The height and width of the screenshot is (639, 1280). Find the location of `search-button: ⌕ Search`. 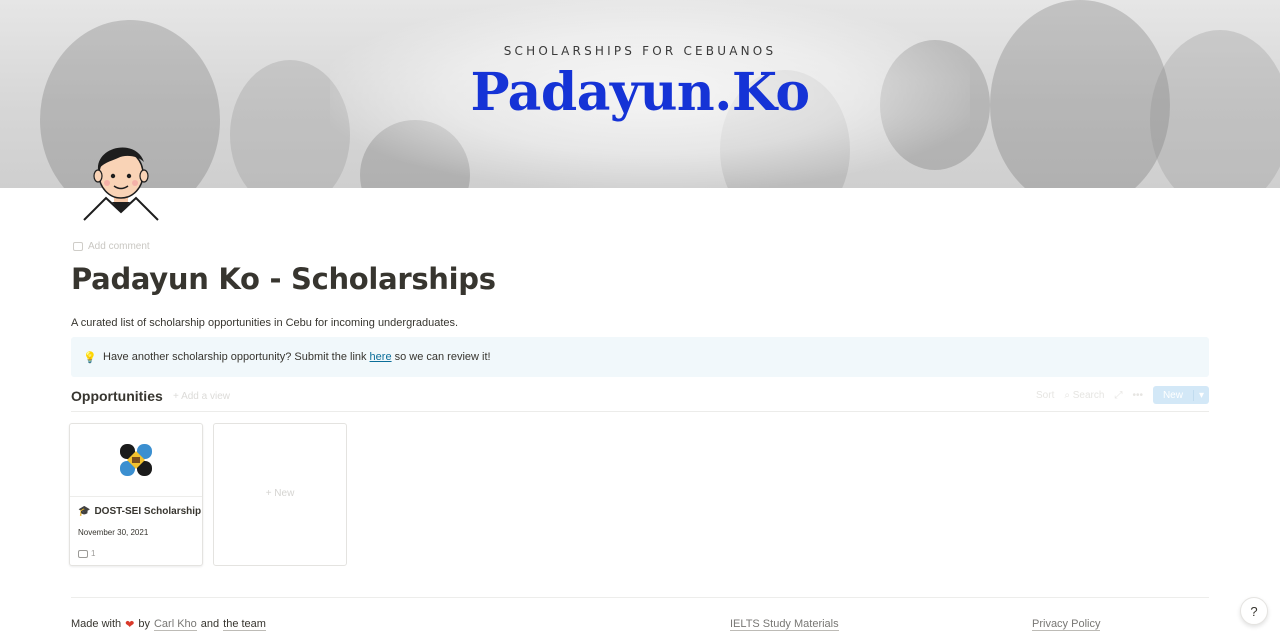

search-button: ⌕ Search is located at coordinates (1084, 395).